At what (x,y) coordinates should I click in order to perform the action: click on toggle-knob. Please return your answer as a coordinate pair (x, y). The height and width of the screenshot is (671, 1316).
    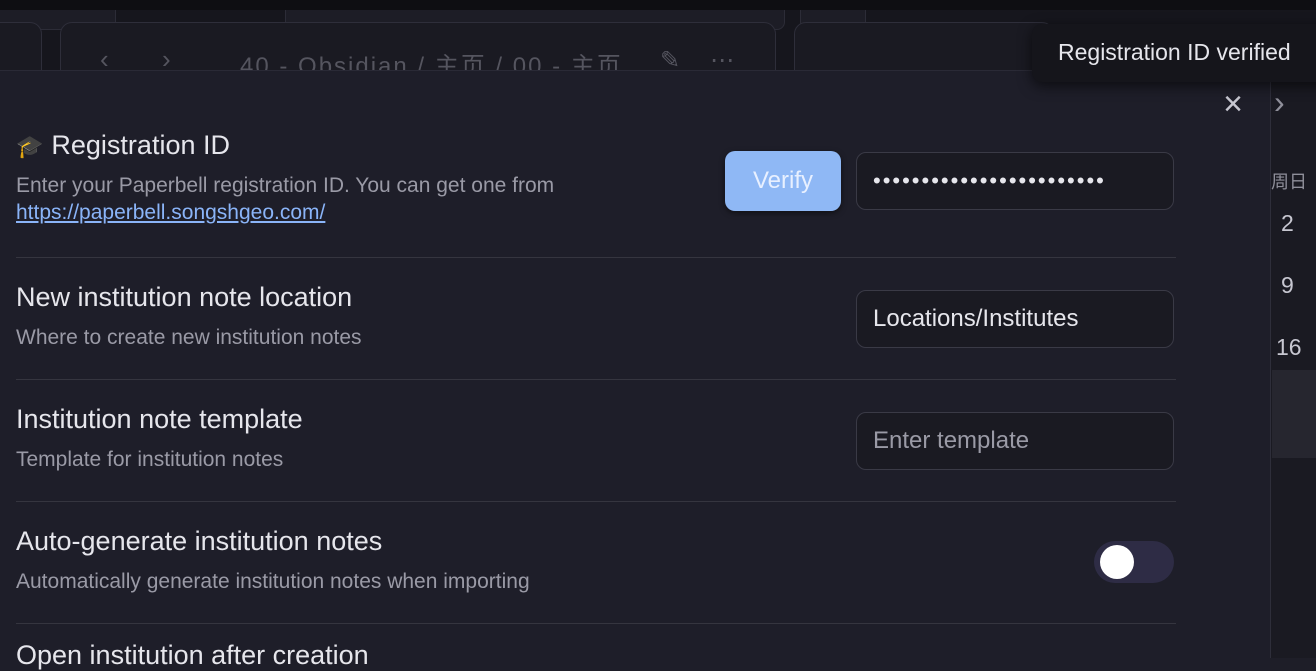
    Looking at the image, I should click on (1117, 562).